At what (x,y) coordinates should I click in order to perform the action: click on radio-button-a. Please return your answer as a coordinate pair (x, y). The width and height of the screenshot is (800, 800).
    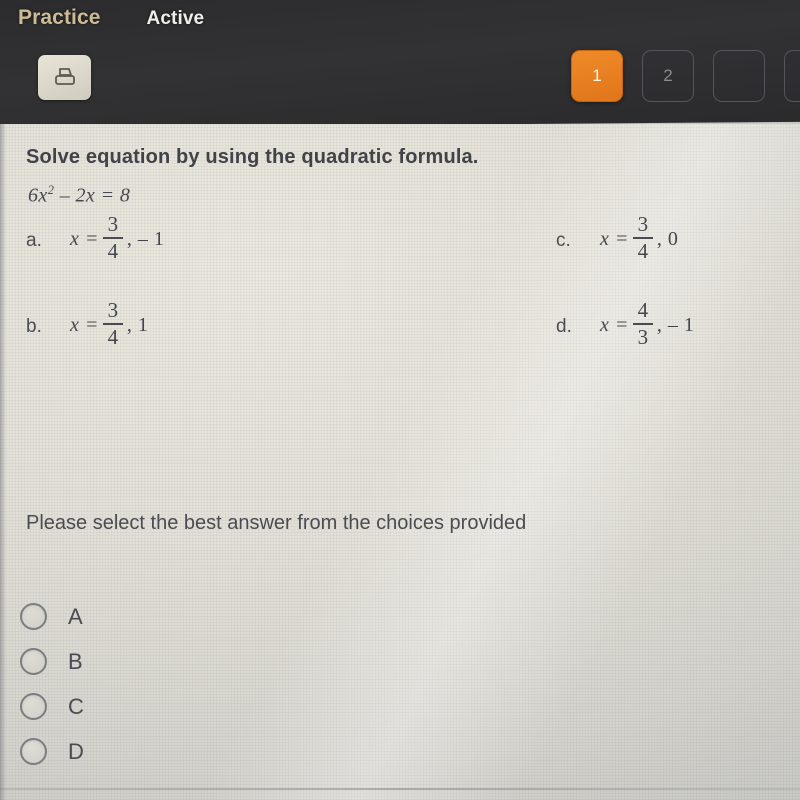
    Looking at the image, I should click on (33, 616).